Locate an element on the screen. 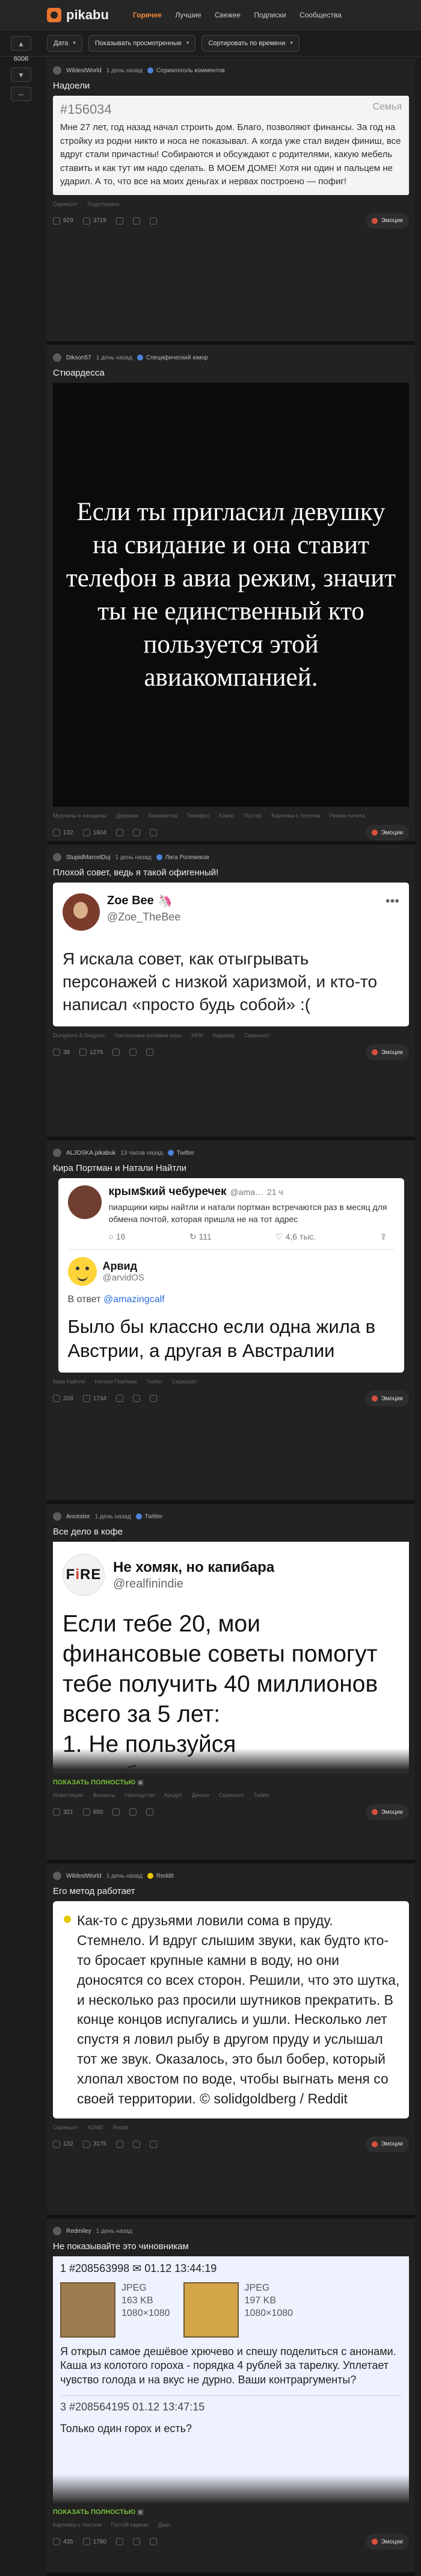 The width and height of the screenshot is (421, 2576). date-filter: Дата ▾ is located at coordinates (64, 43).